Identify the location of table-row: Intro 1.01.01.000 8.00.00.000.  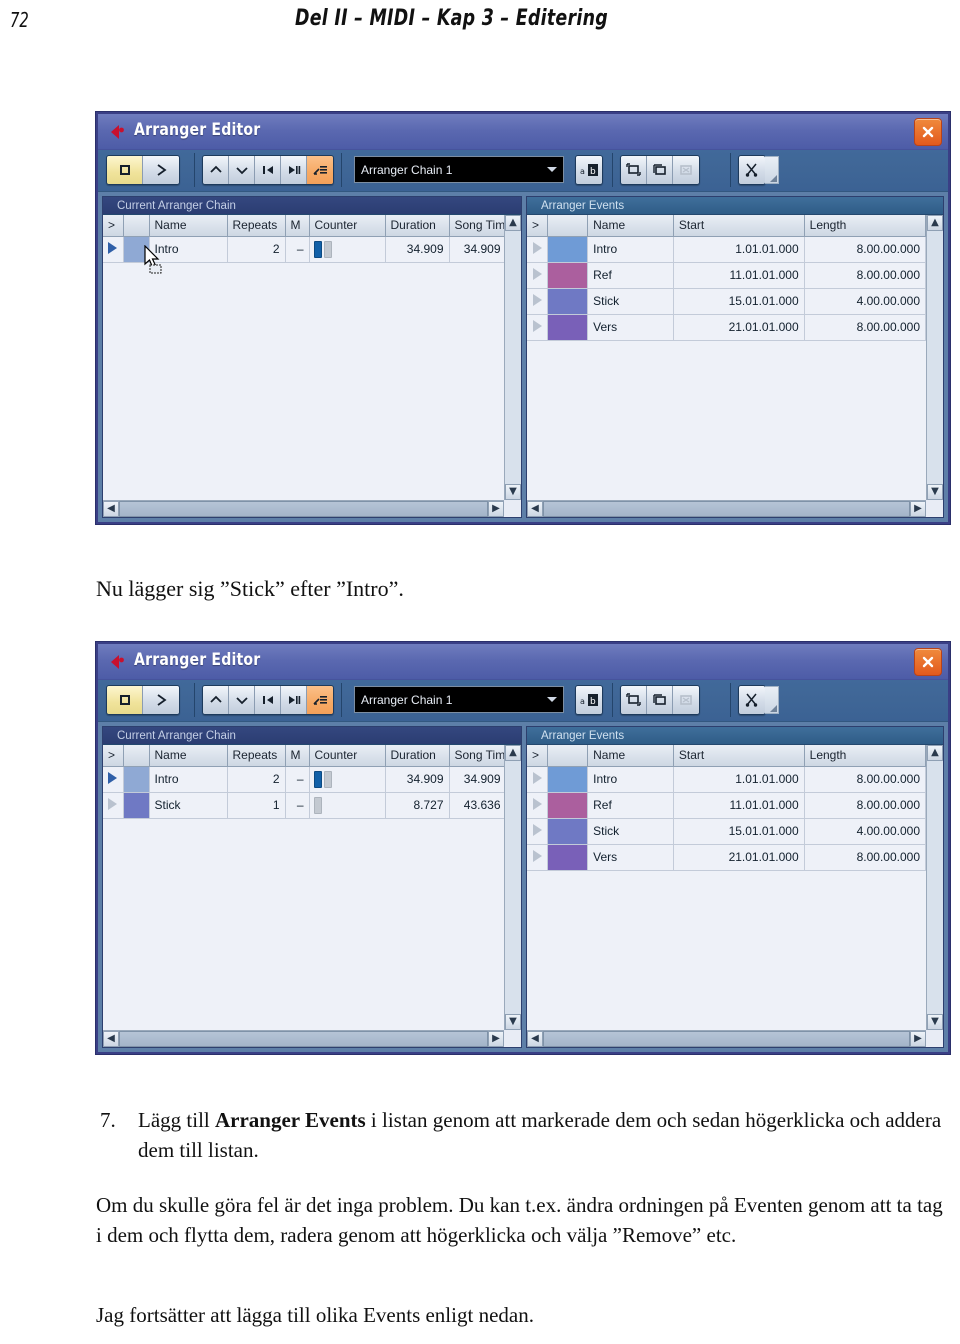
(726, 249).